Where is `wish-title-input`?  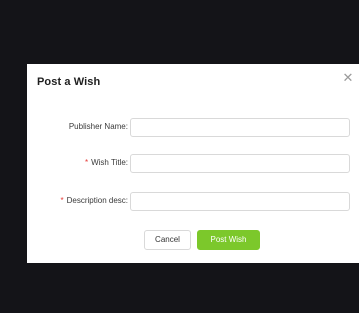 wish-title-input is located at coordinates (240, 163).